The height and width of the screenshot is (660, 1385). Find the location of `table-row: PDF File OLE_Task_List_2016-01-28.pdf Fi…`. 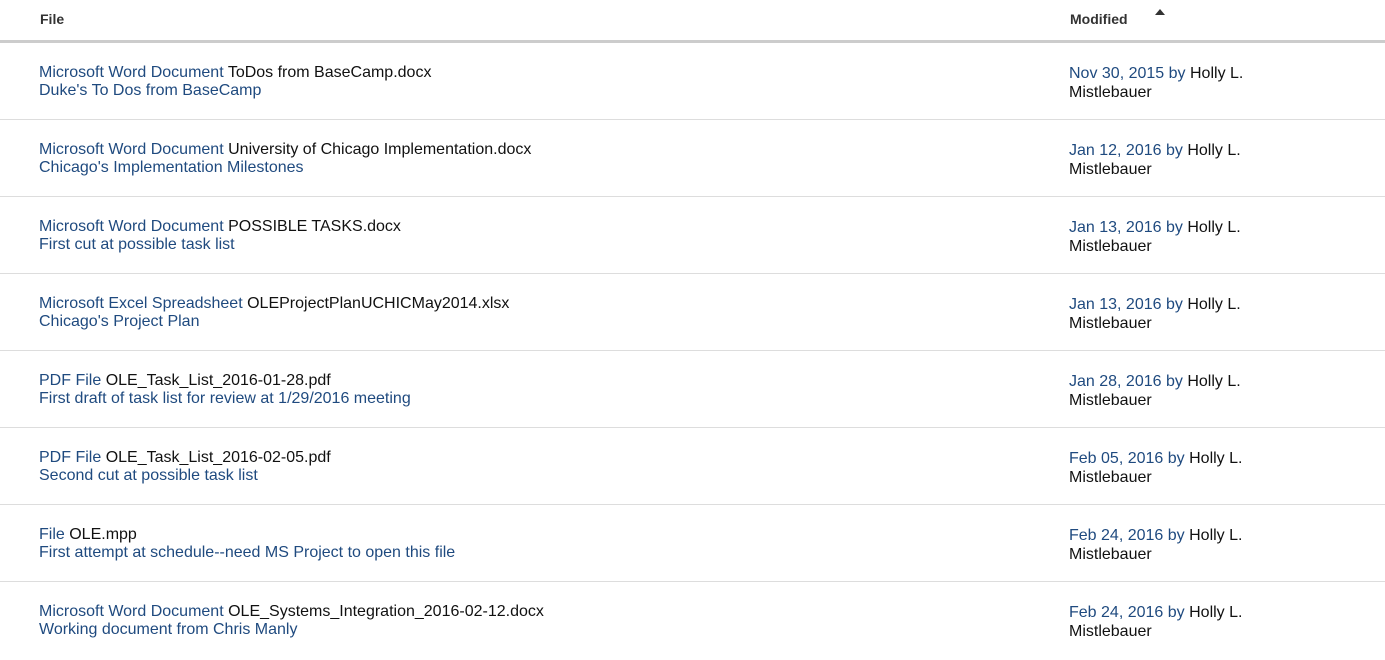

table-row: PDF File OLE_Task_List_2016-01-28.pdf Fi… is located at coordinates (692, 389).